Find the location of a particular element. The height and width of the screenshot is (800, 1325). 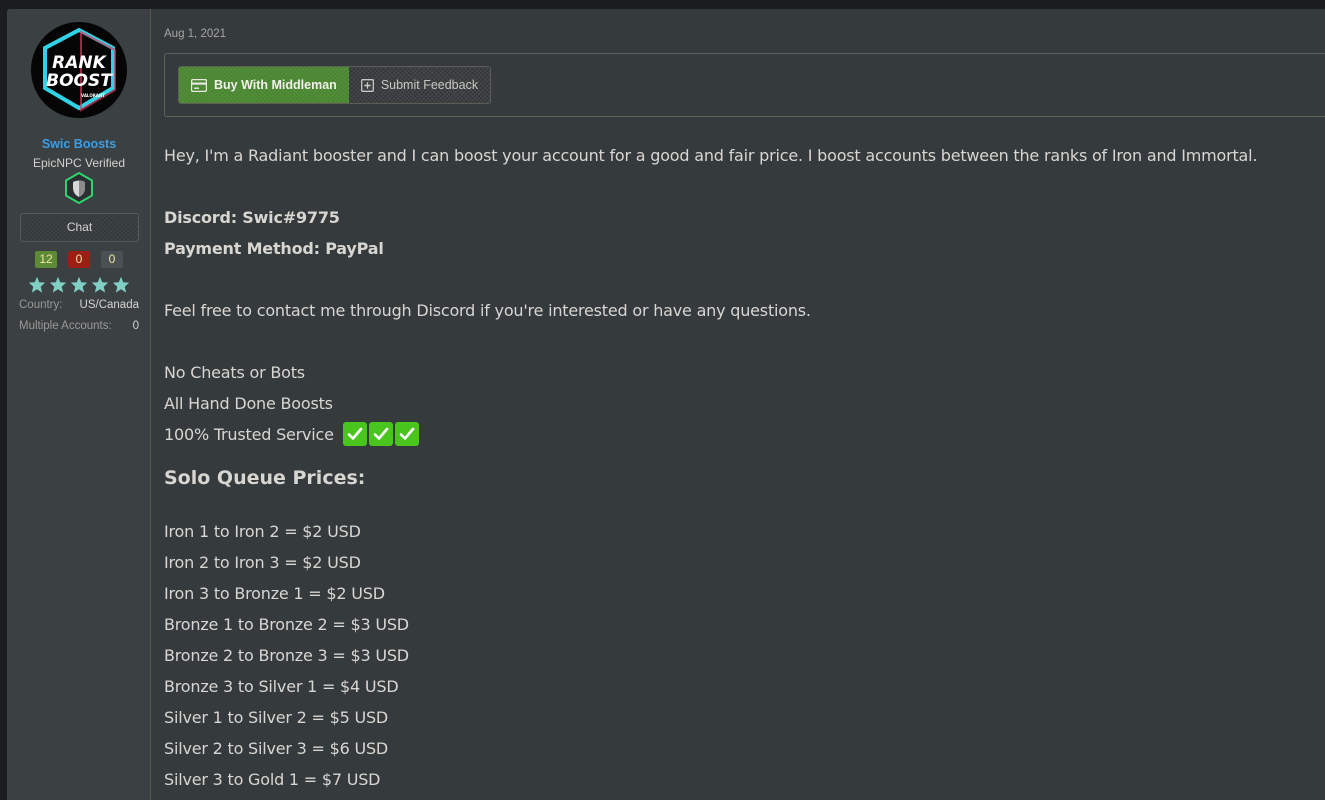

check-emojis is located at coordinates (380, 433).